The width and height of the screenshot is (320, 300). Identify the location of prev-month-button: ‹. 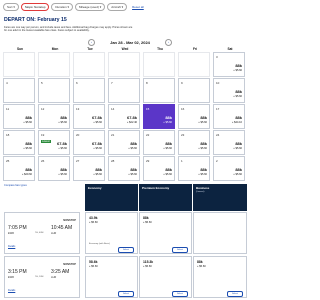
(91, 42).